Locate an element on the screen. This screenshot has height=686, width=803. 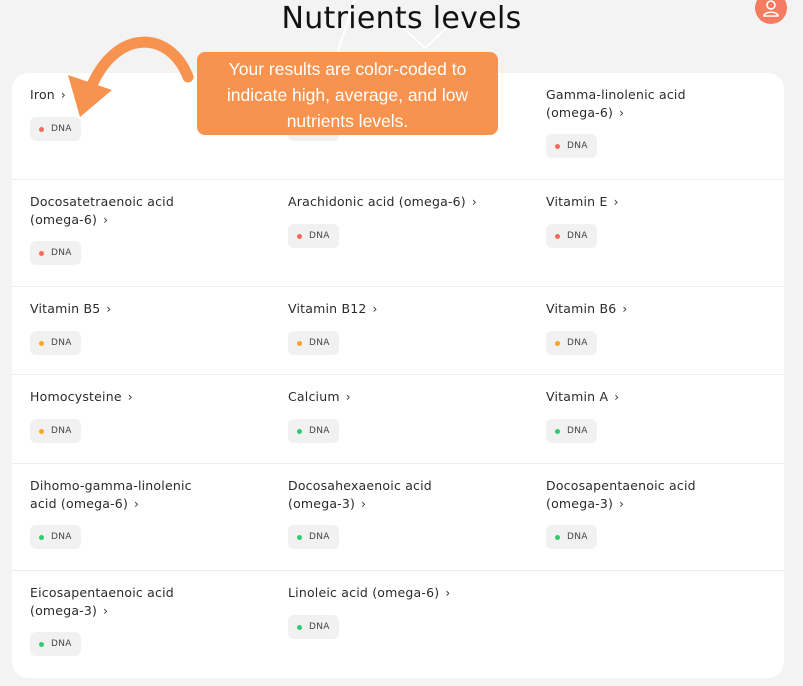
nutrient-item: Calcium › DNA is located at coordinates (413, 419).